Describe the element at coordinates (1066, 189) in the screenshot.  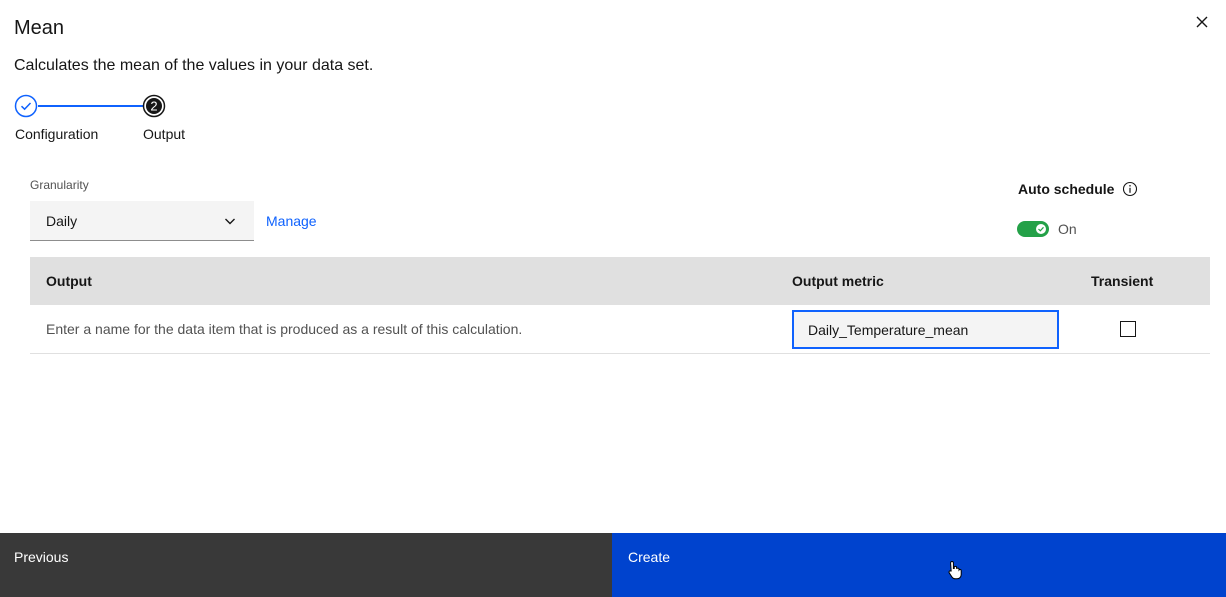
I see `auto-schedule-label: Auto schedule` at that location.